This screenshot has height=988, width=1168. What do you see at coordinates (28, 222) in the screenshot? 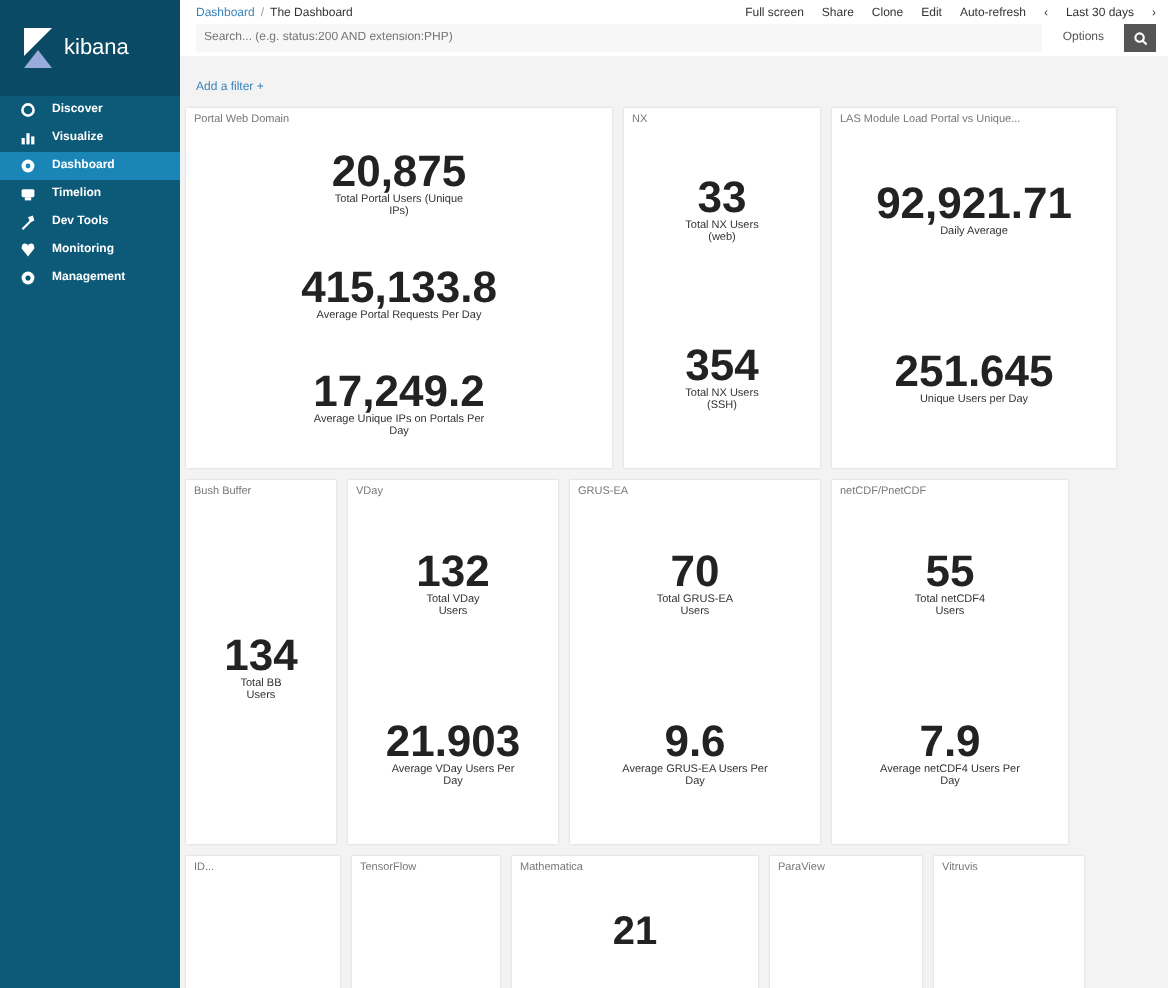
I see `wrench-icon` at bounding box center [28, 222].